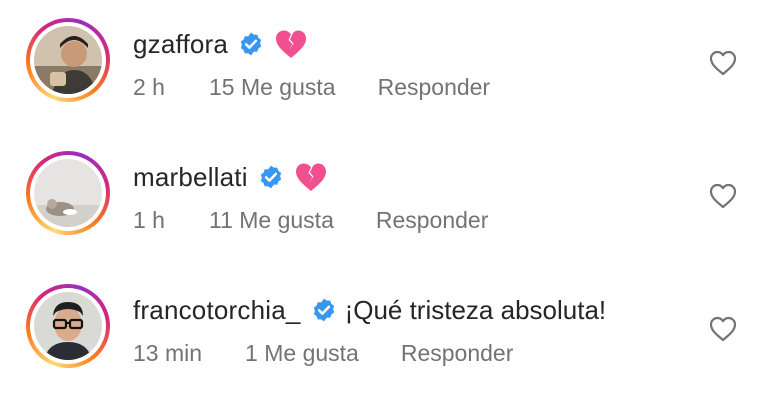 This screenshot has height=401, width=767. I want to click on comment-username: francotorchia_, so click(217, 310).